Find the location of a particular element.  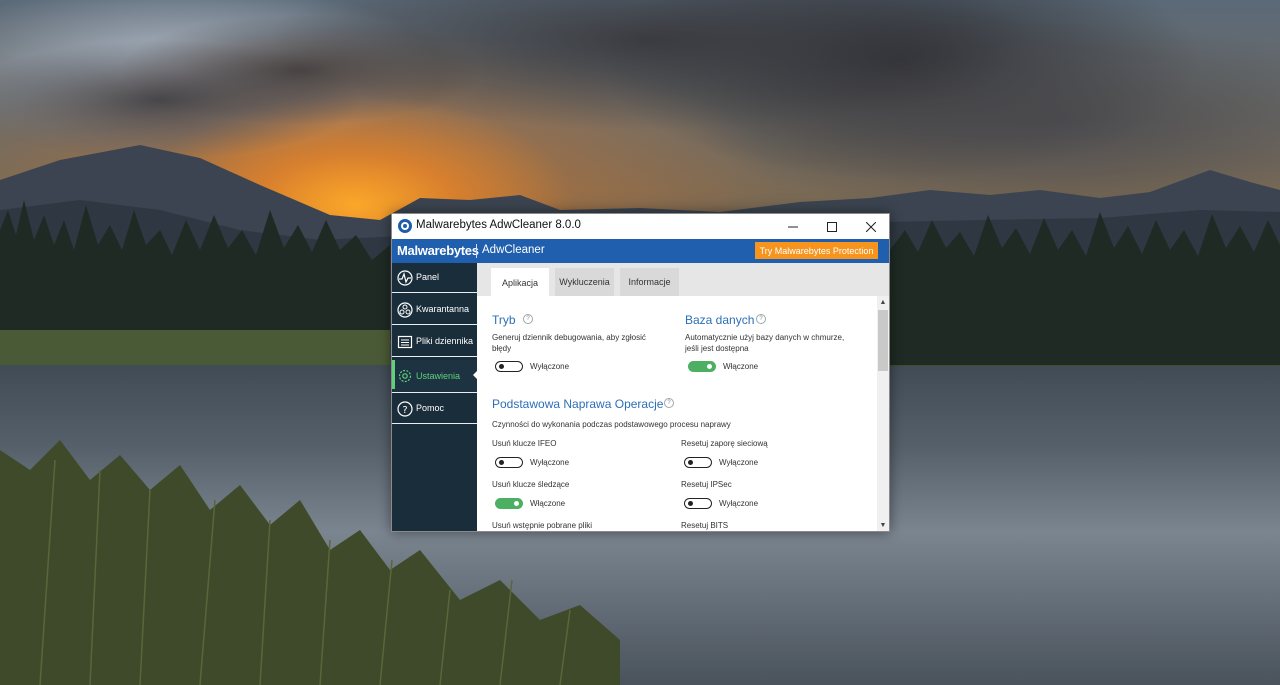

maximize-button is located at coordinates (832, 226).